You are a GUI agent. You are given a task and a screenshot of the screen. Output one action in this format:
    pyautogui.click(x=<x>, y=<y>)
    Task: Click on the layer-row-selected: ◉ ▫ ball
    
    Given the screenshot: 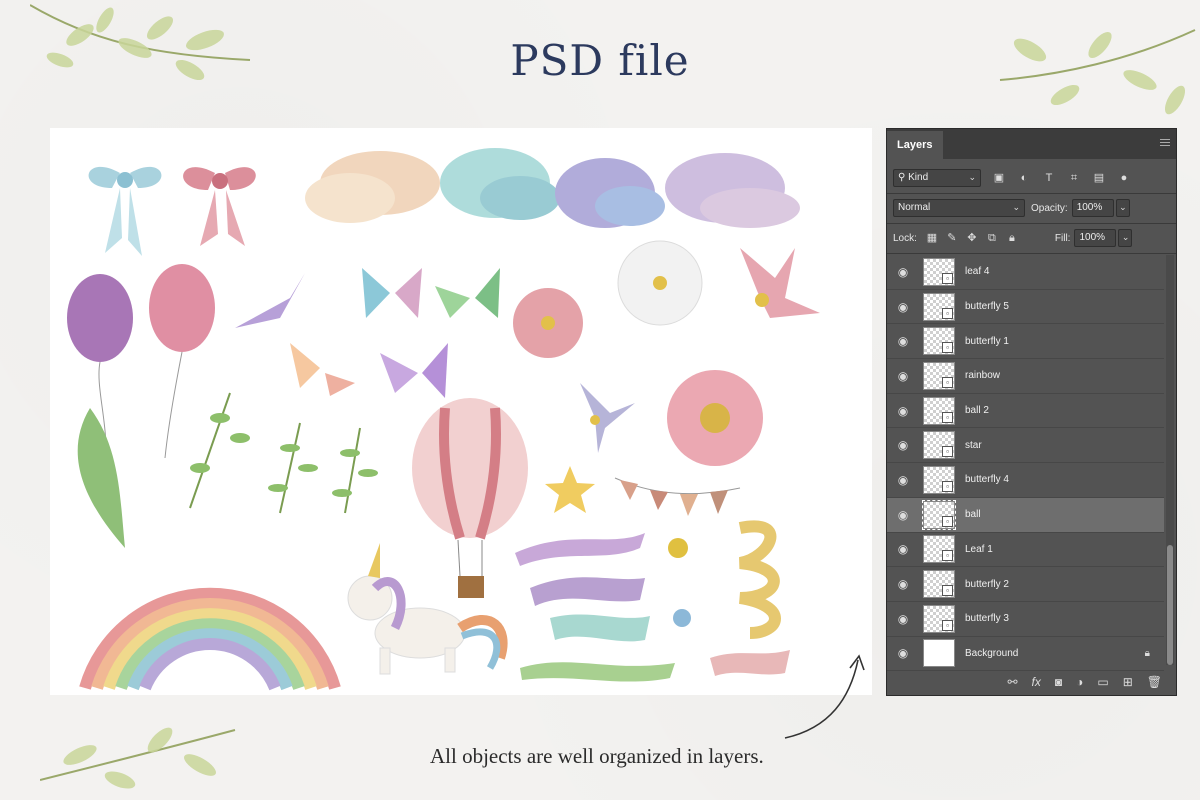 What is the action you would take?
    pyautogui.click(x=1025, y=515)
    